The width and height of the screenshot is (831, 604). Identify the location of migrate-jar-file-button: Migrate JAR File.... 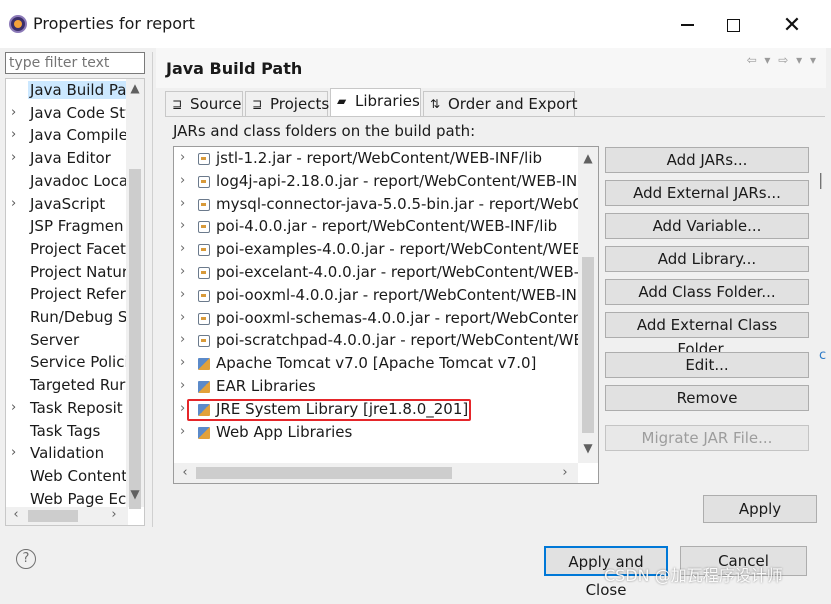
(707, 438).